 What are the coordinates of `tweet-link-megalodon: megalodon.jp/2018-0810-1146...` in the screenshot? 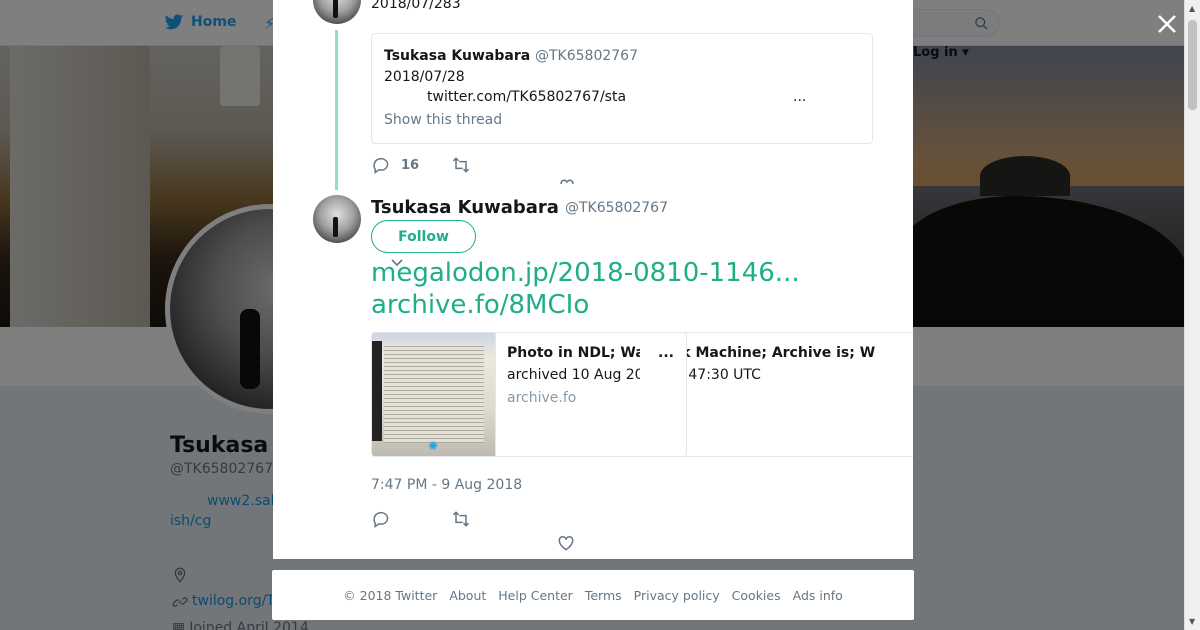 It's located at (585, 273).